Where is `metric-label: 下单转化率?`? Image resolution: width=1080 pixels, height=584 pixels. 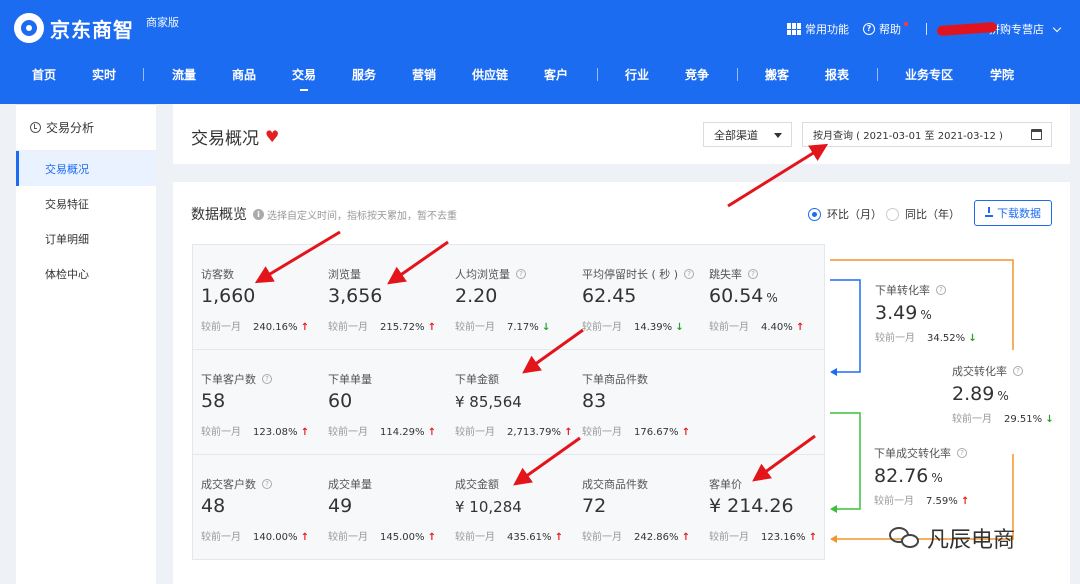
metric-label: 下单转化率? is located at coordinates (926, 290).